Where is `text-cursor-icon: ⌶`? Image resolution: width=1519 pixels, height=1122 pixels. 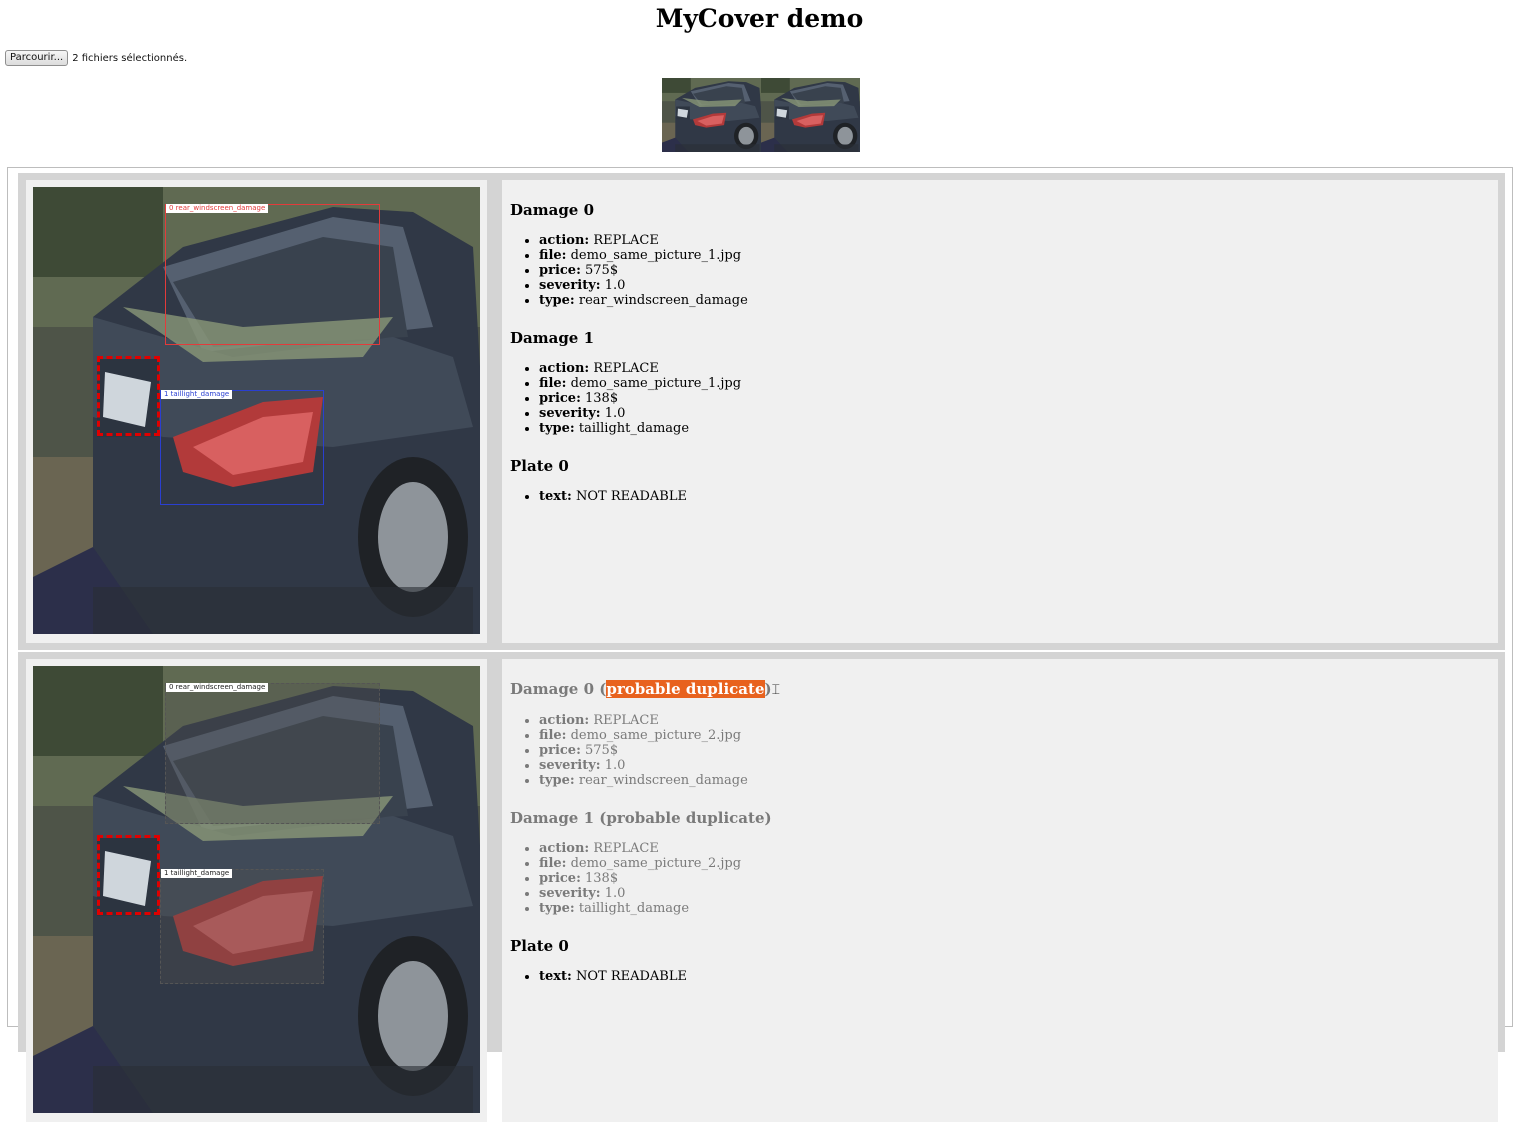 text-cursor-icon: ⌶ is located at coordinates (776, 690).